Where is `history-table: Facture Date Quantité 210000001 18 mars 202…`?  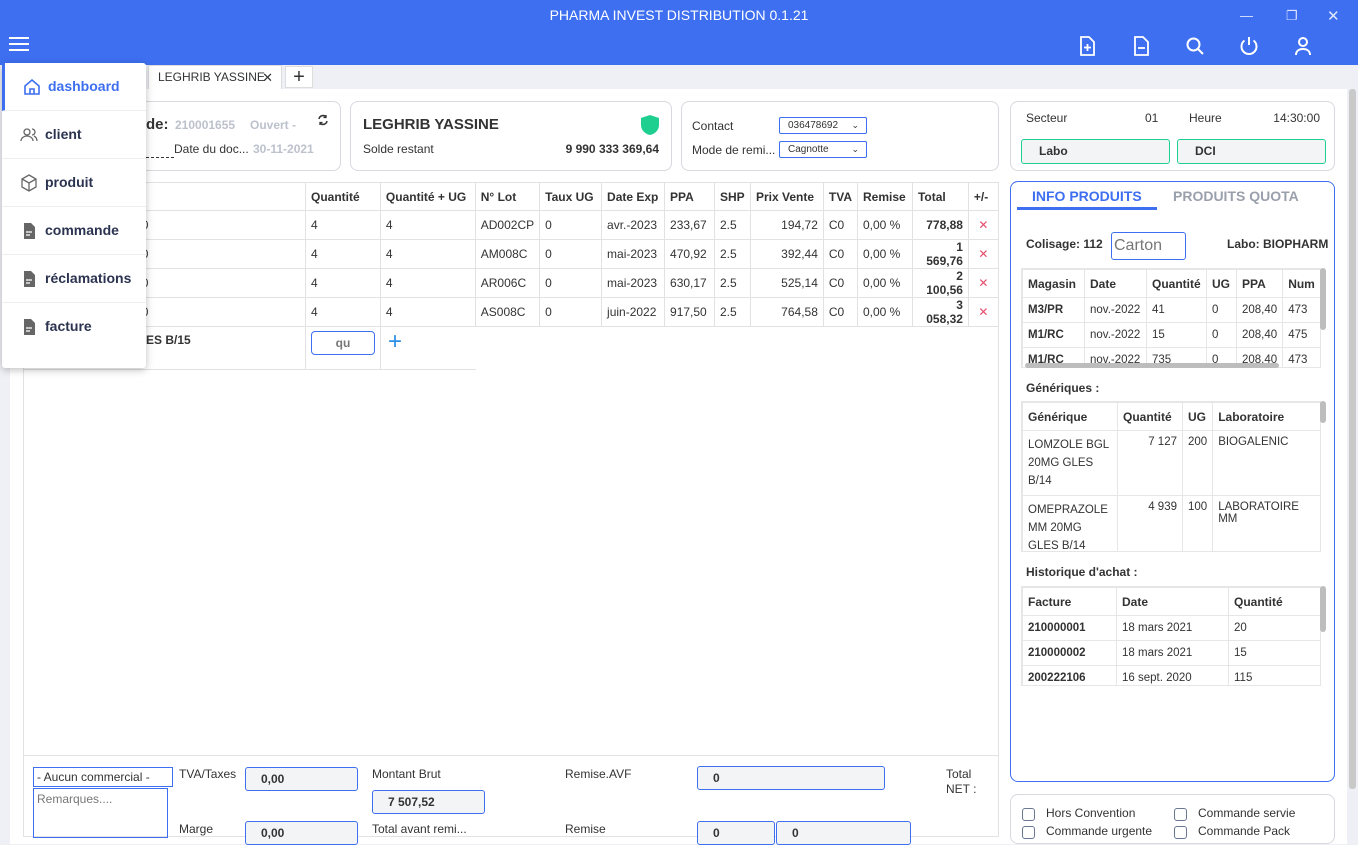 history-table: Facture Date Quantité 210000001 18 mars 202… is located at coordinates (1171, 636).